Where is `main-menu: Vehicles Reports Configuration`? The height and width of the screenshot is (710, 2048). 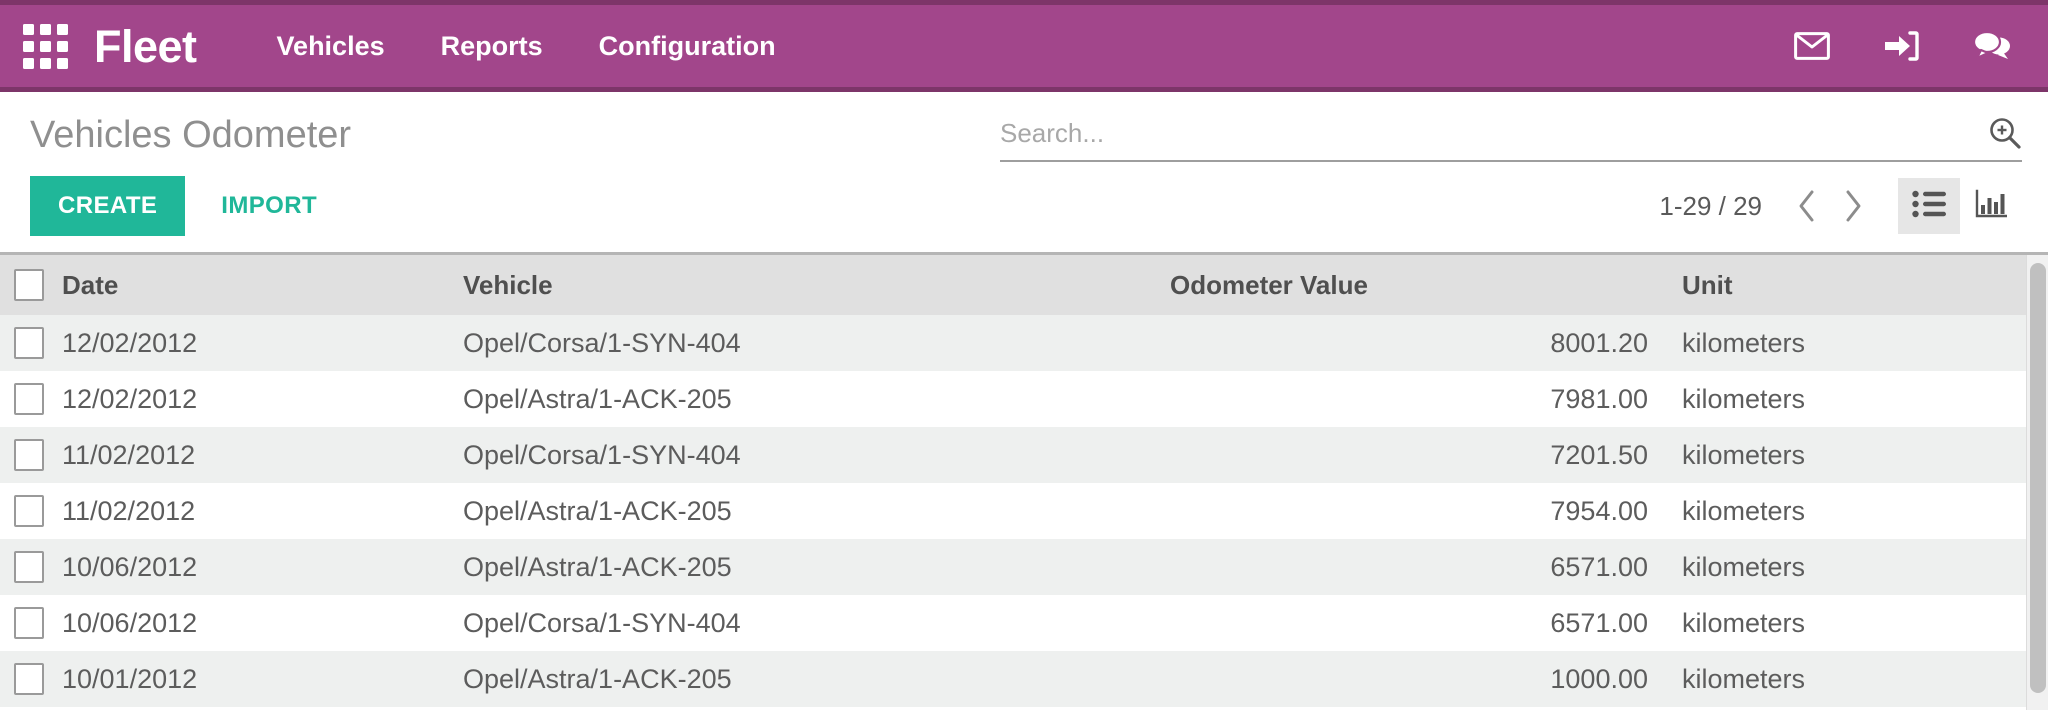
main-menu: Vehicles Reports Configuration is located at coordinates (526, 46).